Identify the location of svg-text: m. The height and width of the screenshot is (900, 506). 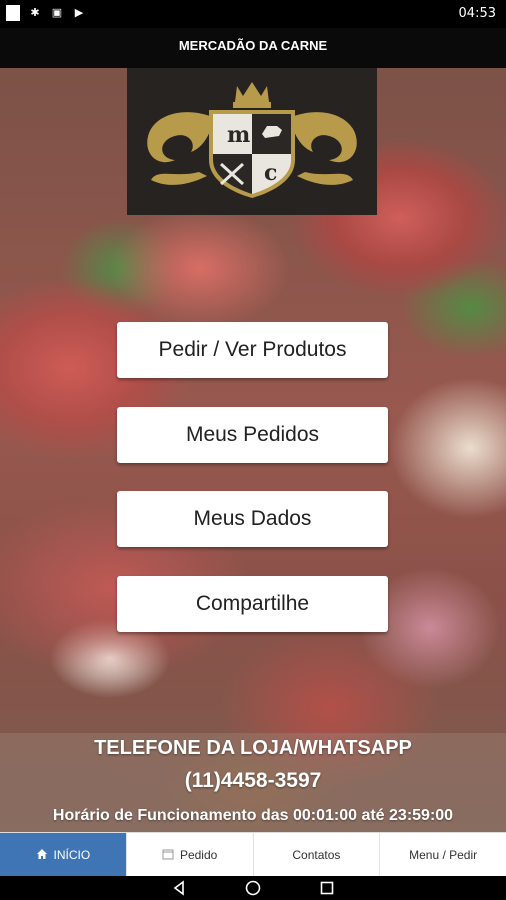
(238, 135).